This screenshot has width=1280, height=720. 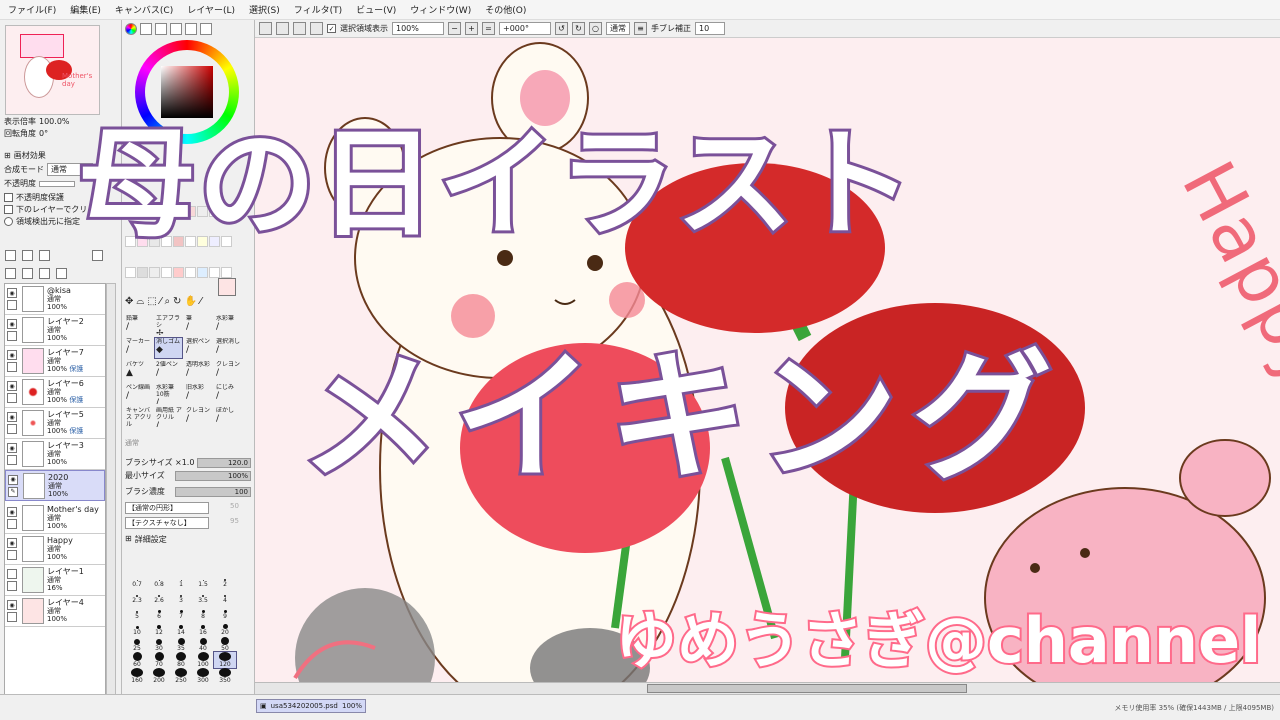 What do you see at coordinates (211, 9) in the screenshot?
I see `menu-layer: レイヤー(L)` at bounding box center [211, 9].